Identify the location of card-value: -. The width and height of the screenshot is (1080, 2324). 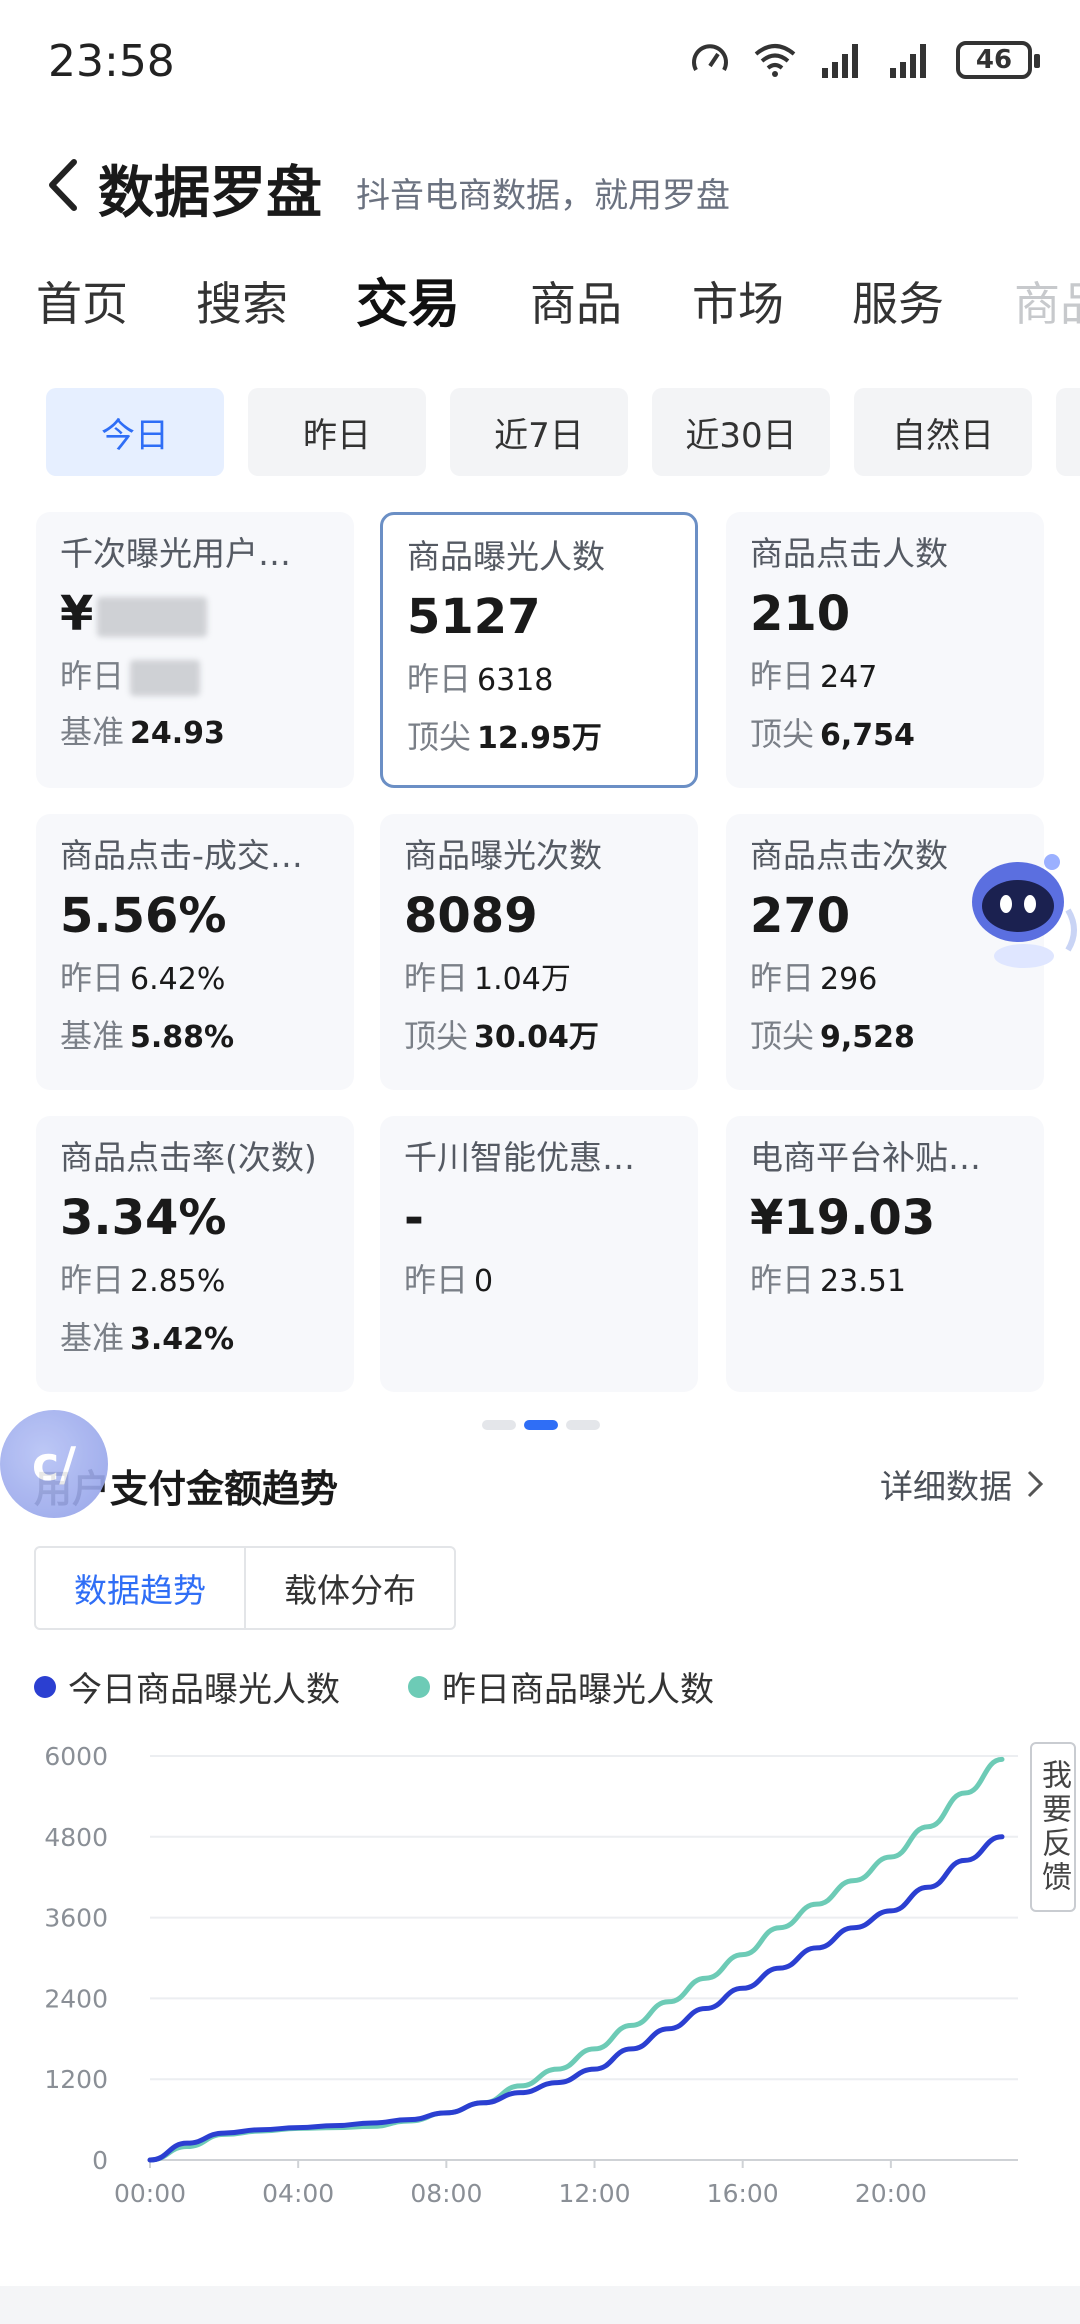
(414, 1218).